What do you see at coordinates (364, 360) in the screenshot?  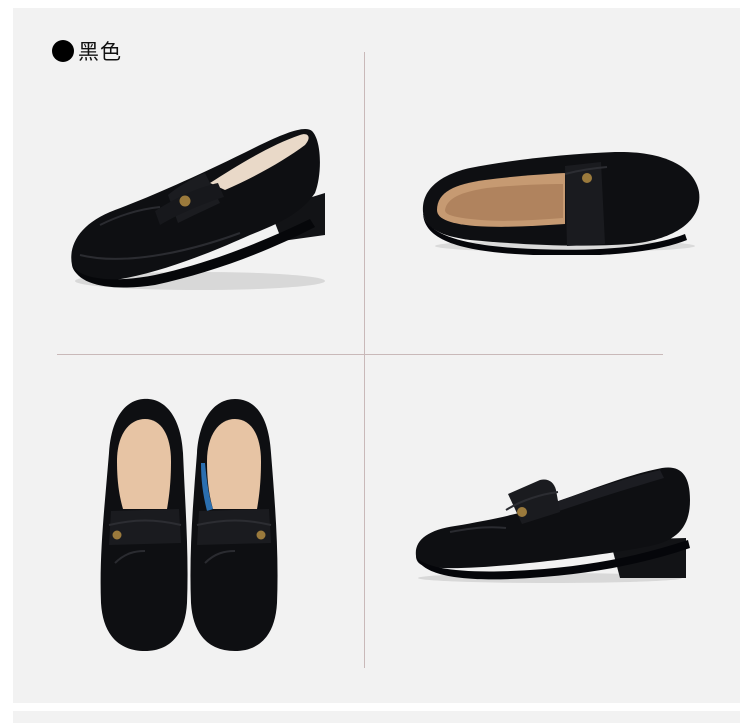 I see `divider-vertical` at bounding box center [364, 360].